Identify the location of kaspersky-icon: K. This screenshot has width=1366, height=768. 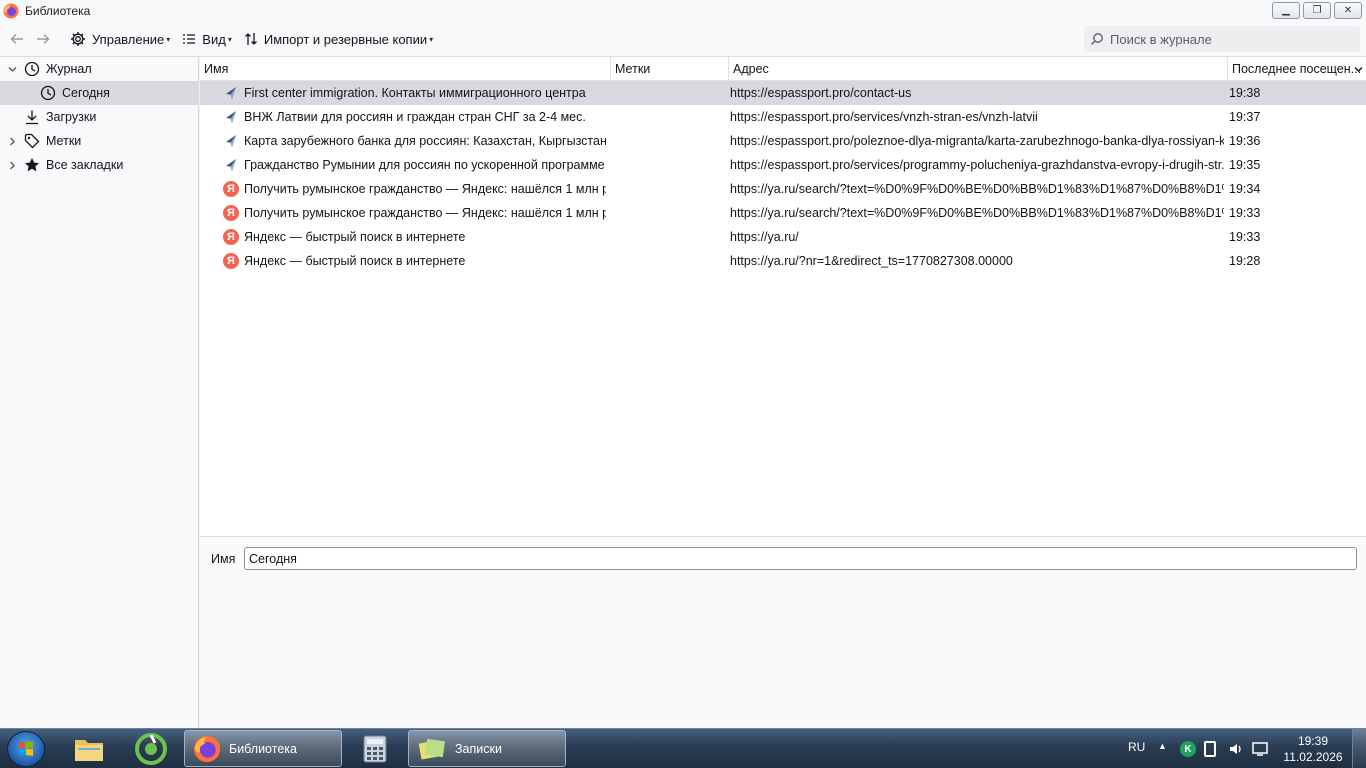
(1188, 749).